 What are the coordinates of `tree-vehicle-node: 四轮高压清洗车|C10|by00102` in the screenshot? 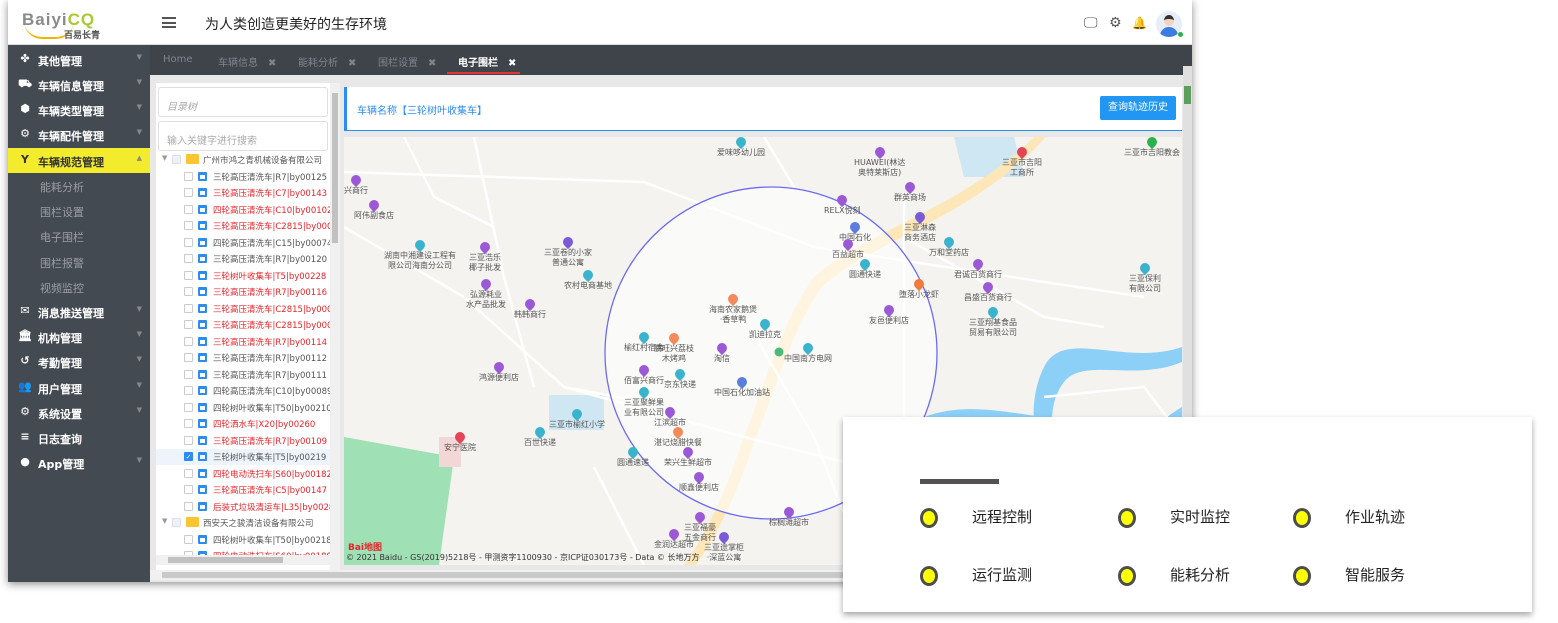 It's located at (243, 210).